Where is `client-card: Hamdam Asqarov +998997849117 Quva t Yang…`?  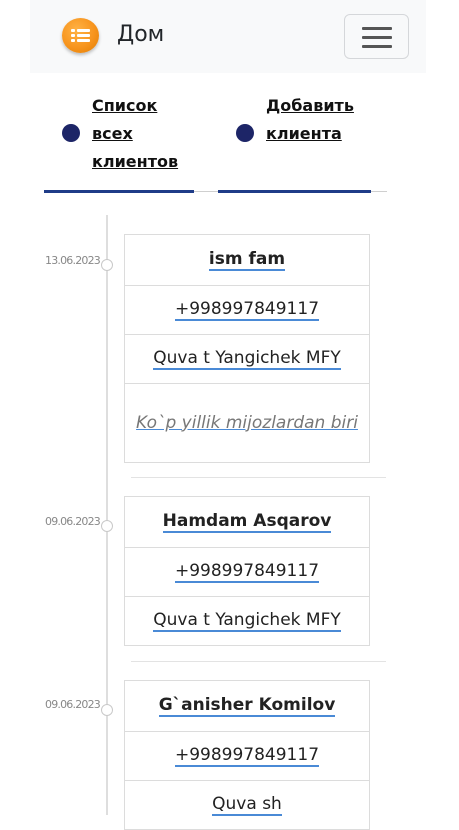 client-card: Hamdam Asqarov +998997849117 Quva t Yang… is located at coordinates (247, 571).